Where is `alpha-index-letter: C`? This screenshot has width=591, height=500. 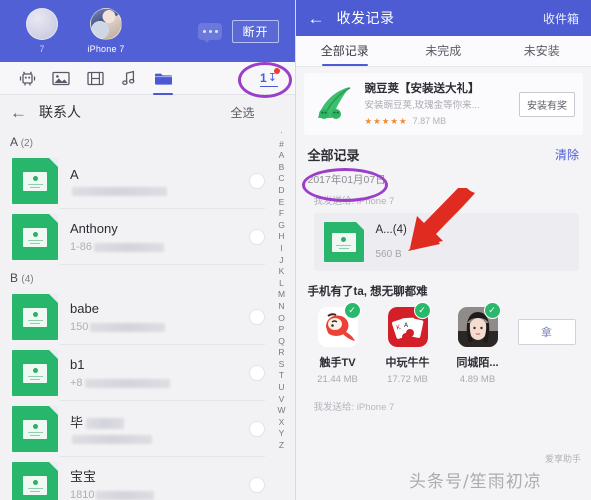 alpha-index-letter: C is located at coordinates (281, 178).